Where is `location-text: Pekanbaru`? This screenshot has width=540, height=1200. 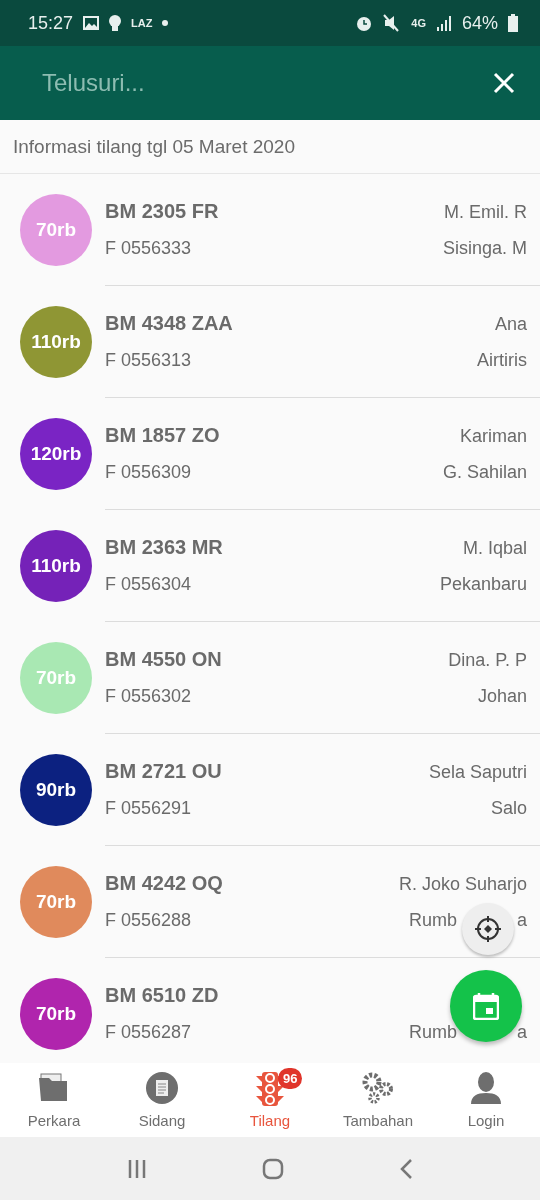
location-text: Pekanbaru is located at coordinates (483, 584).